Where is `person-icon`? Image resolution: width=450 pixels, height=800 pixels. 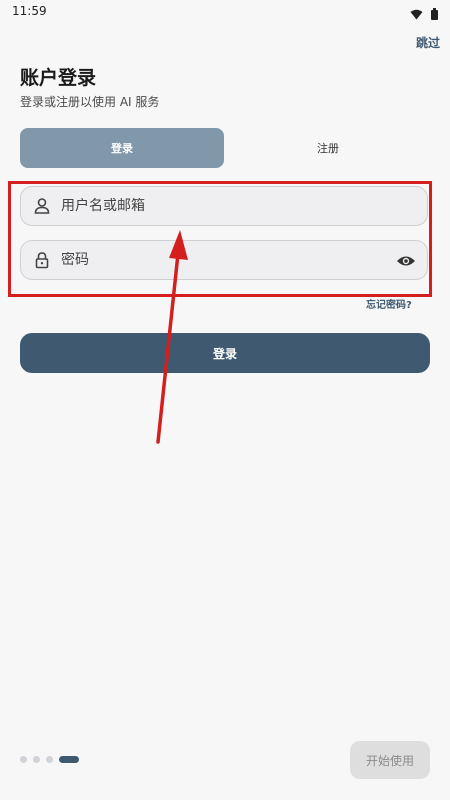
person-icon is located at coordinates (42, 206).